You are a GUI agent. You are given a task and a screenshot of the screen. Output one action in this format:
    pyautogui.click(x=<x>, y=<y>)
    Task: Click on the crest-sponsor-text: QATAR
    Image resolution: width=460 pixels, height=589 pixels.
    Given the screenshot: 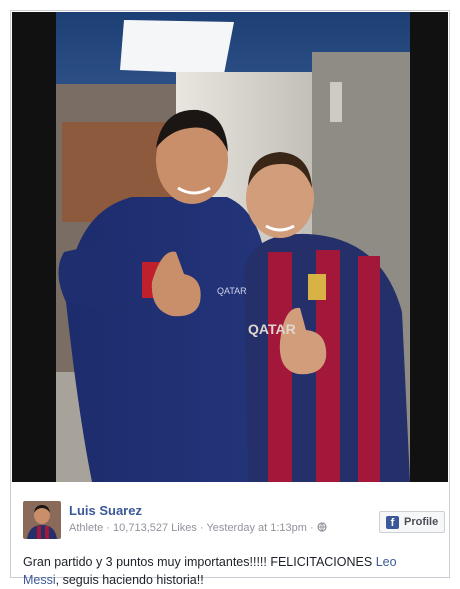 What is the action you would take?
    pyautogui.click(x=232, y=291)
    